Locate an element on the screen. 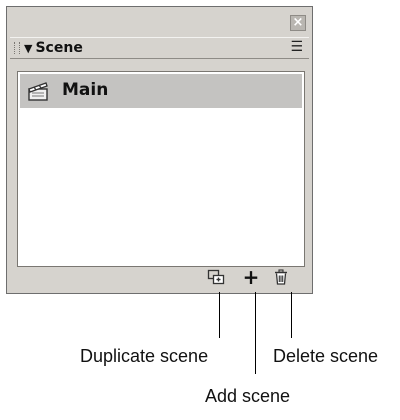 Image resolution: width=400 pixels, height=420 pixels. panel-title-label: Scene is located at coordinates (59, 48).